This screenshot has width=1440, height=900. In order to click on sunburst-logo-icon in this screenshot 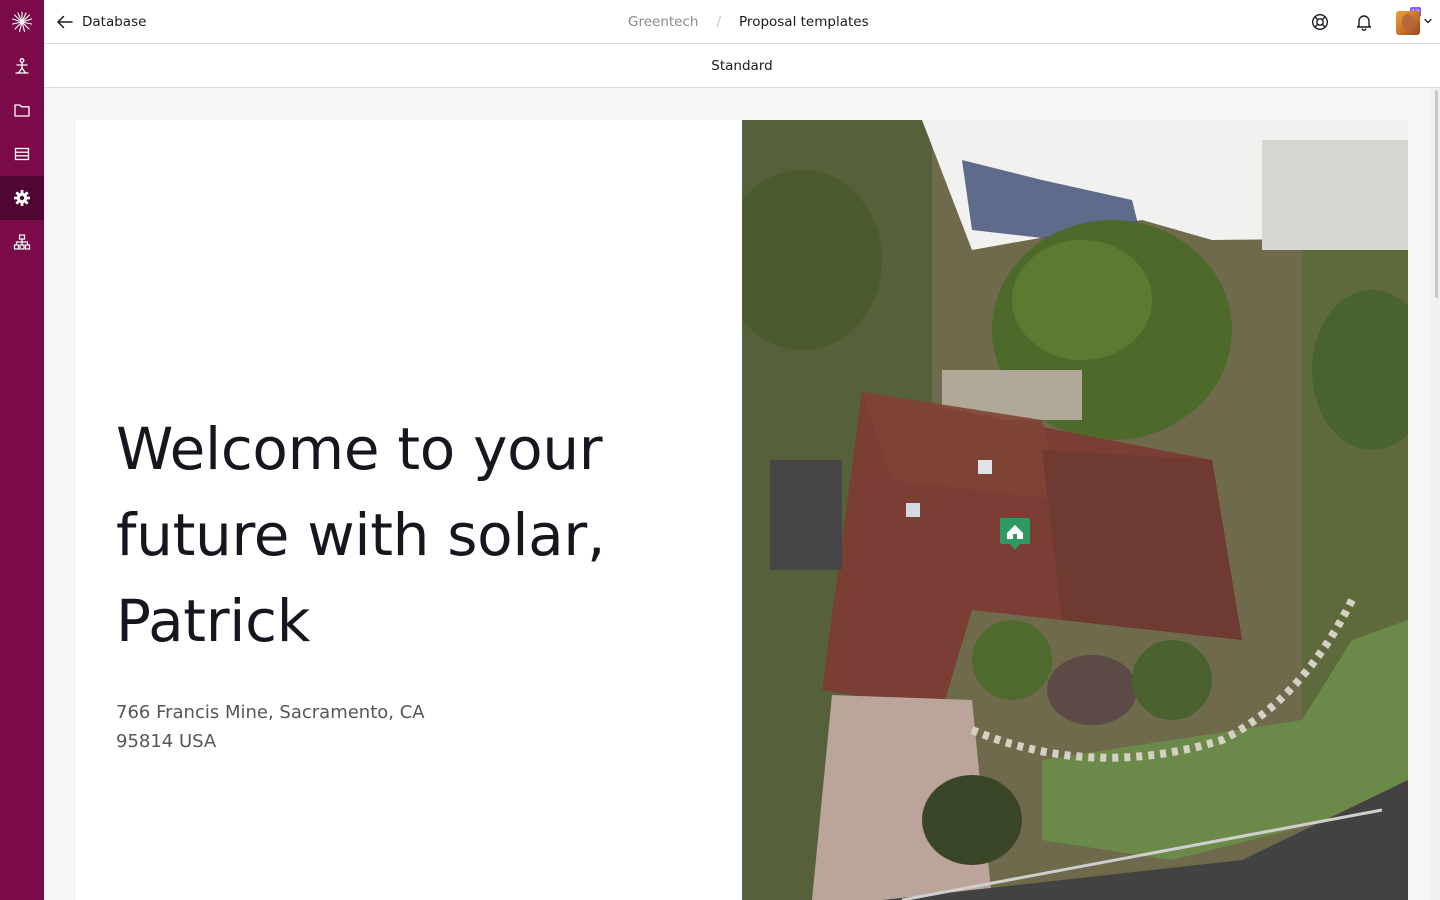, I will do `click(22, 22)`.